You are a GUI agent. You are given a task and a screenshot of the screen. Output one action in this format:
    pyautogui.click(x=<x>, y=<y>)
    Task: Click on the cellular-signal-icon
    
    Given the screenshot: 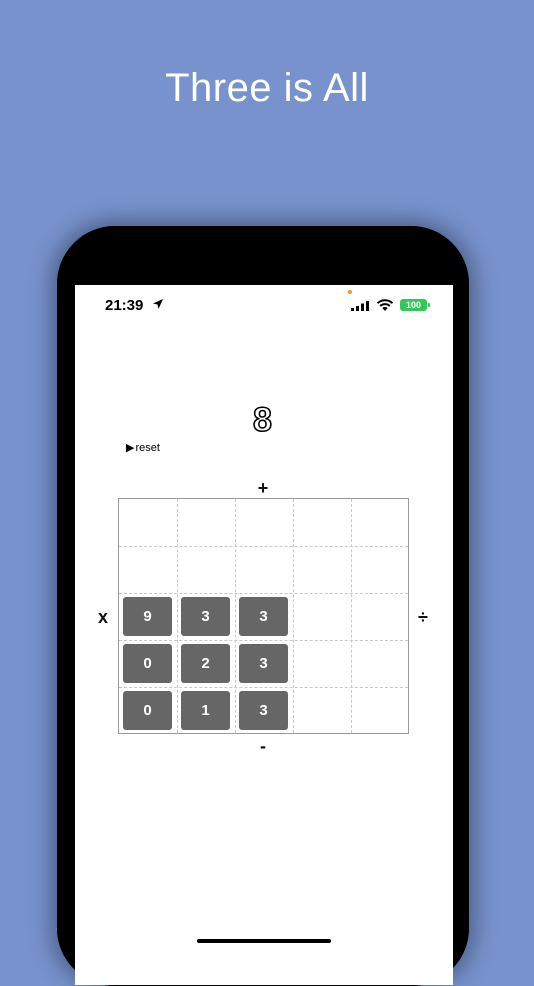 What is the action you would take?
    pyautogui.click(x=360, y=306)
    